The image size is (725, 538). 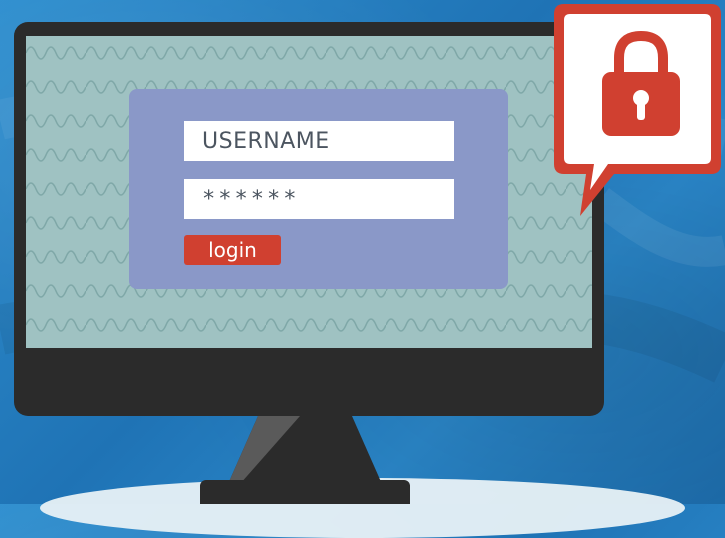 What do you see at coordinates (266, 141) in the screenshot?
I see `username-placeholder: USERNAME` at bounding box center [266, 141].